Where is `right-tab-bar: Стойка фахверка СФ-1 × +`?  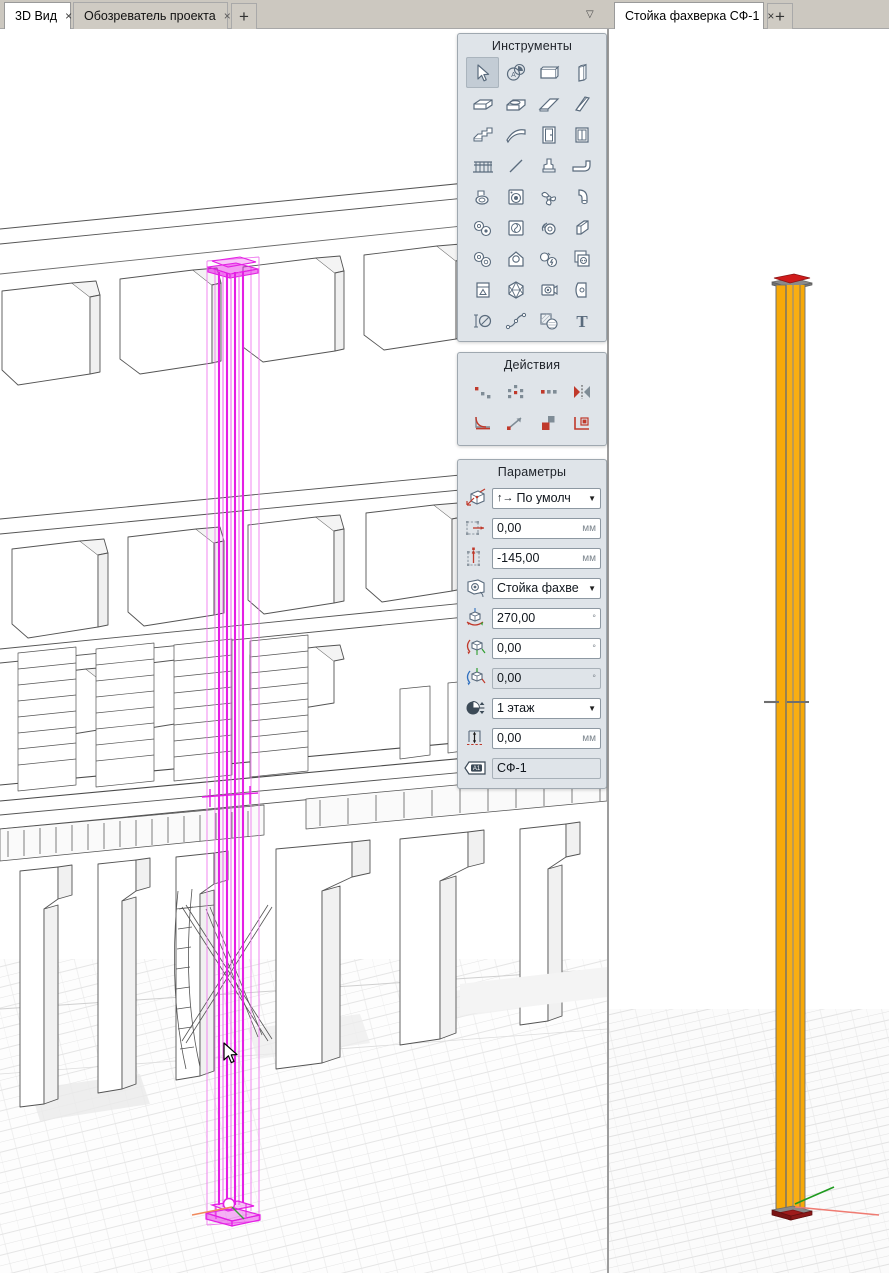 right-tab-bar: Стойка фахверка СФ-1 × + is located at coordinates (748, 14).